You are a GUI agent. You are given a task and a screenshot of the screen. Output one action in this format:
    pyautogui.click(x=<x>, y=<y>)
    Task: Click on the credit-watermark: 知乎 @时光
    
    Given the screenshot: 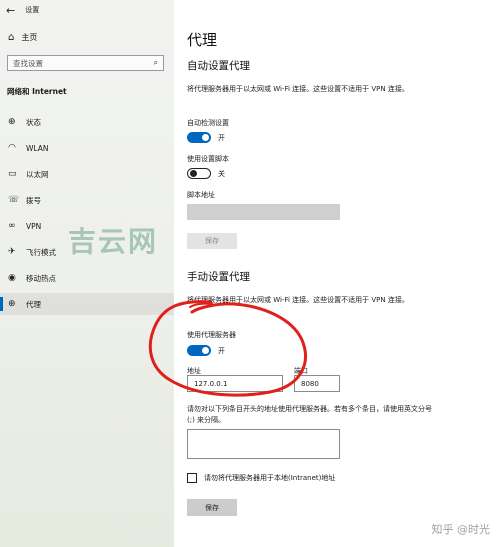 What is the action you would take?
    pyautogui.click(x=461, y=529)
    